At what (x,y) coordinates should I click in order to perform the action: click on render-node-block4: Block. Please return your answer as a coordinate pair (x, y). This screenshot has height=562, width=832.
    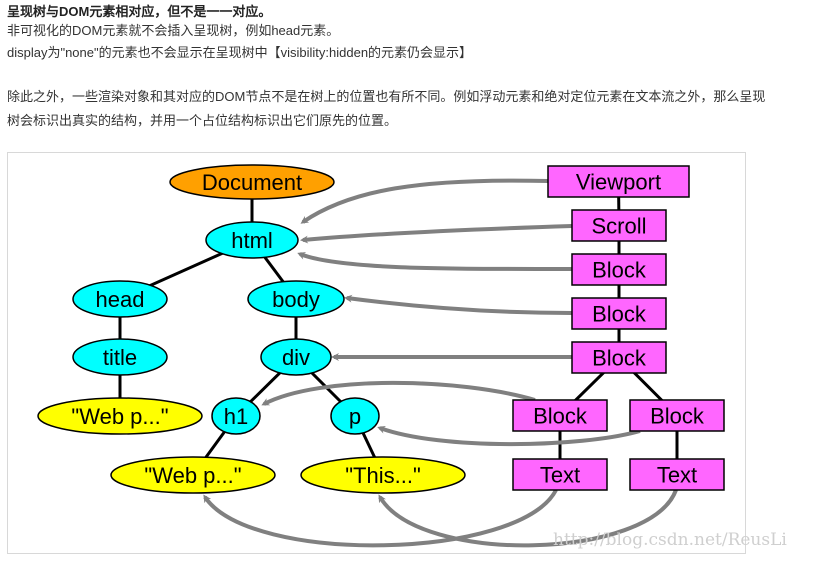
    Looking at the image, I should click on (560, 415).